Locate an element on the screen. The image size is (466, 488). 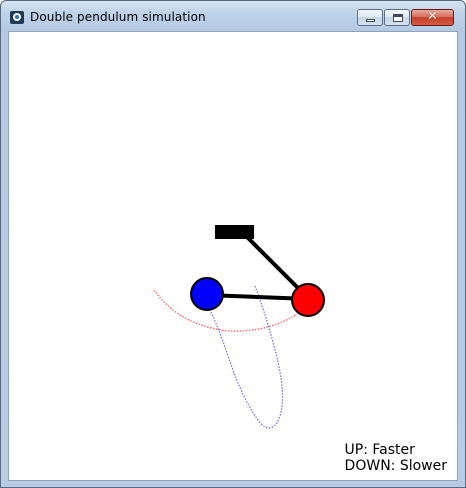
maximize-icon is located at coordinates (398, 18).